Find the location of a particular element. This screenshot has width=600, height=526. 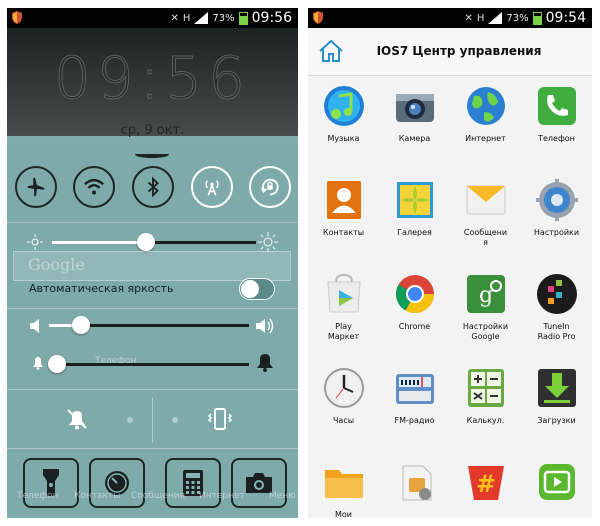

app-launcher: Камера is located at coordinates (414, 129).